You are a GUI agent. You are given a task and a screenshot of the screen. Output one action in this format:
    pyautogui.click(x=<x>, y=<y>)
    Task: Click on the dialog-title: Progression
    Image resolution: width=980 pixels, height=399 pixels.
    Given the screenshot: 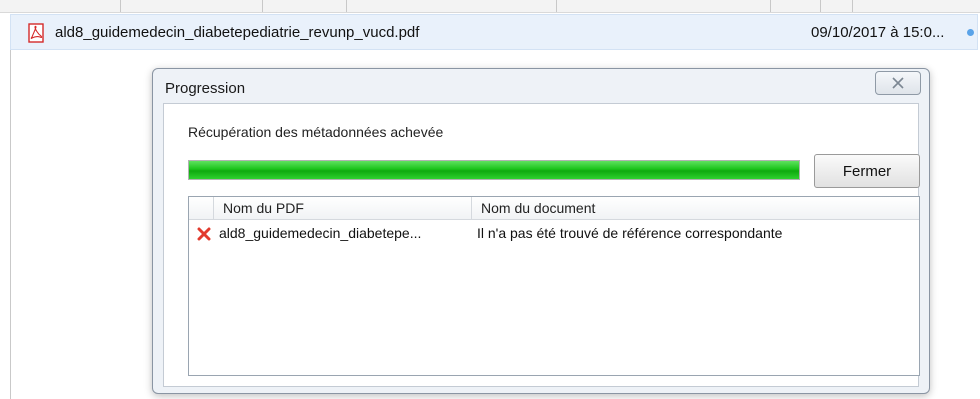 What is the action you would take?
    pyautogui.click(x=205, y=88)
    